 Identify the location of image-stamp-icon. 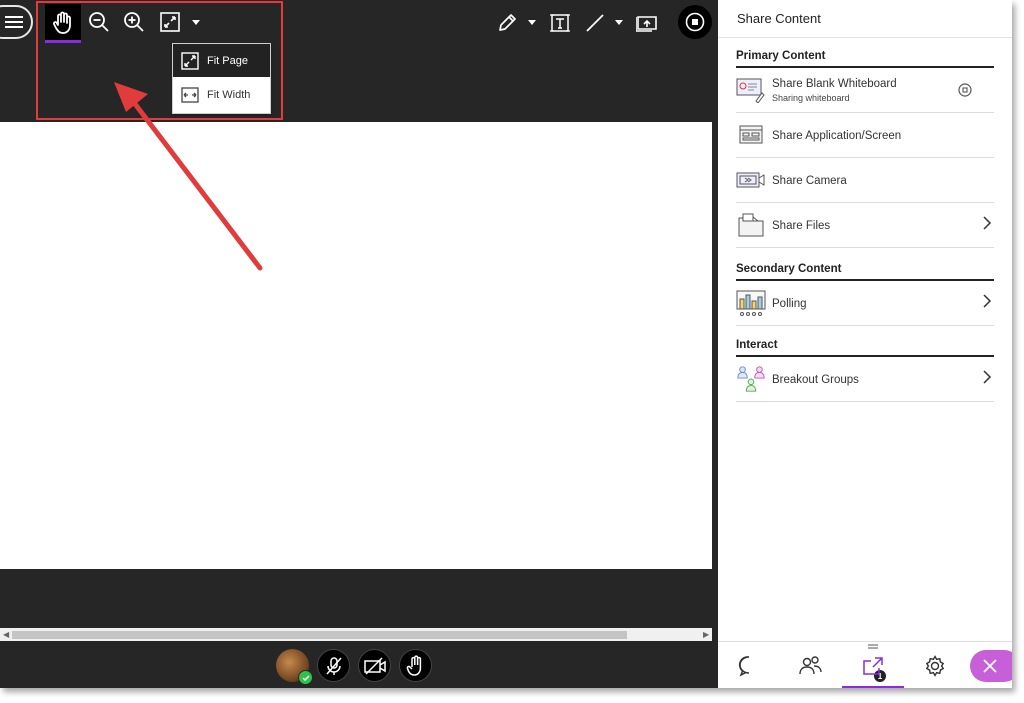
(646, 24).